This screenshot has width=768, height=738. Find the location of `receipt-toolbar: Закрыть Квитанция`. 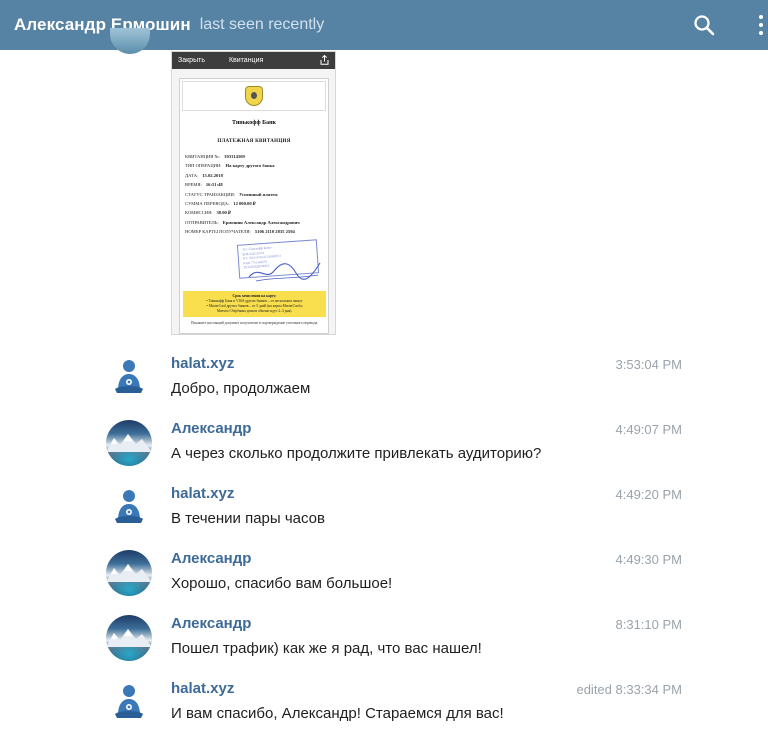

receipt-toolbar: Закрыть Квитанция is located at coordinates (253, 60).